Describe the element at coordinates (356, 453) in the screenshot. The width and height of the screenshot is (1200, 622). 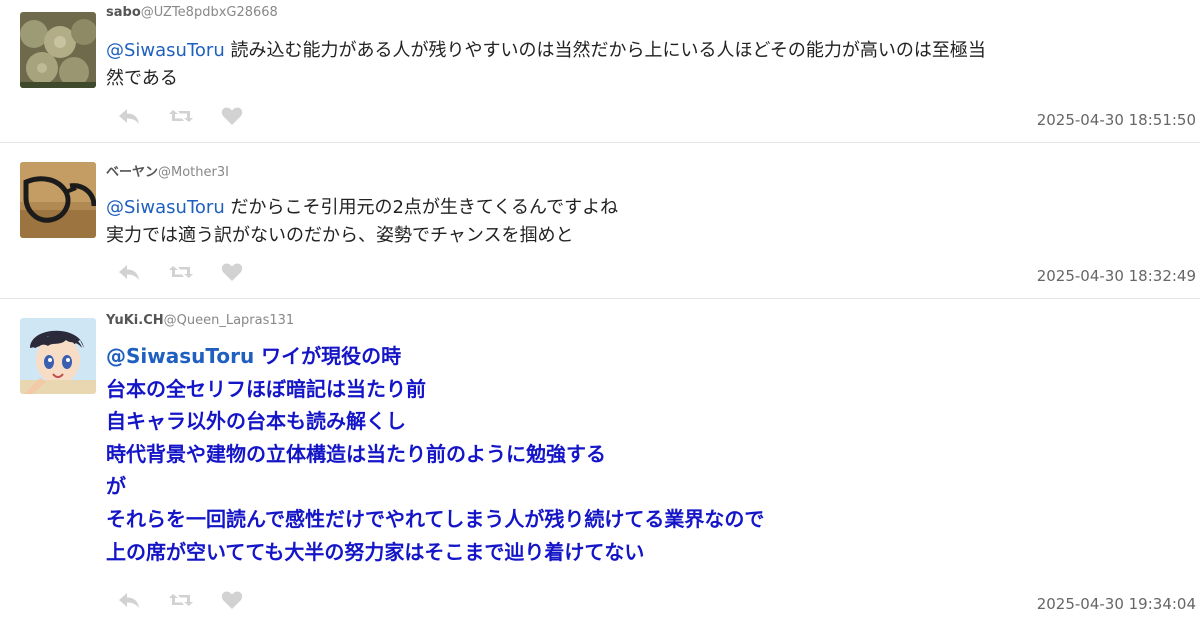
I see `tweet-line: 時代背景や建物の立体構造は当たり前のように勉強する` at that location.